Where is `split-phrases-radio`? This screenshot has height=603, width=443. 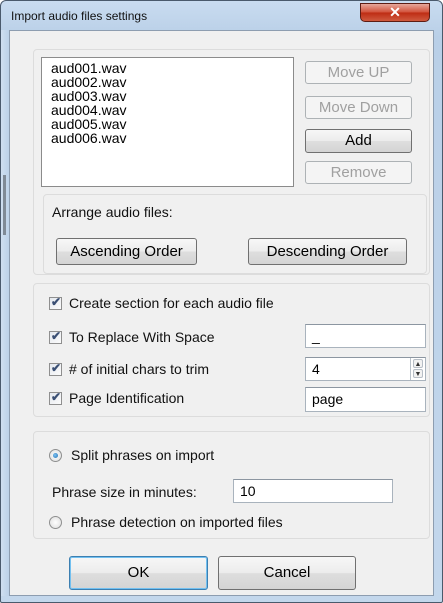 split-phrases-radio is located at coordinates (55, 455).